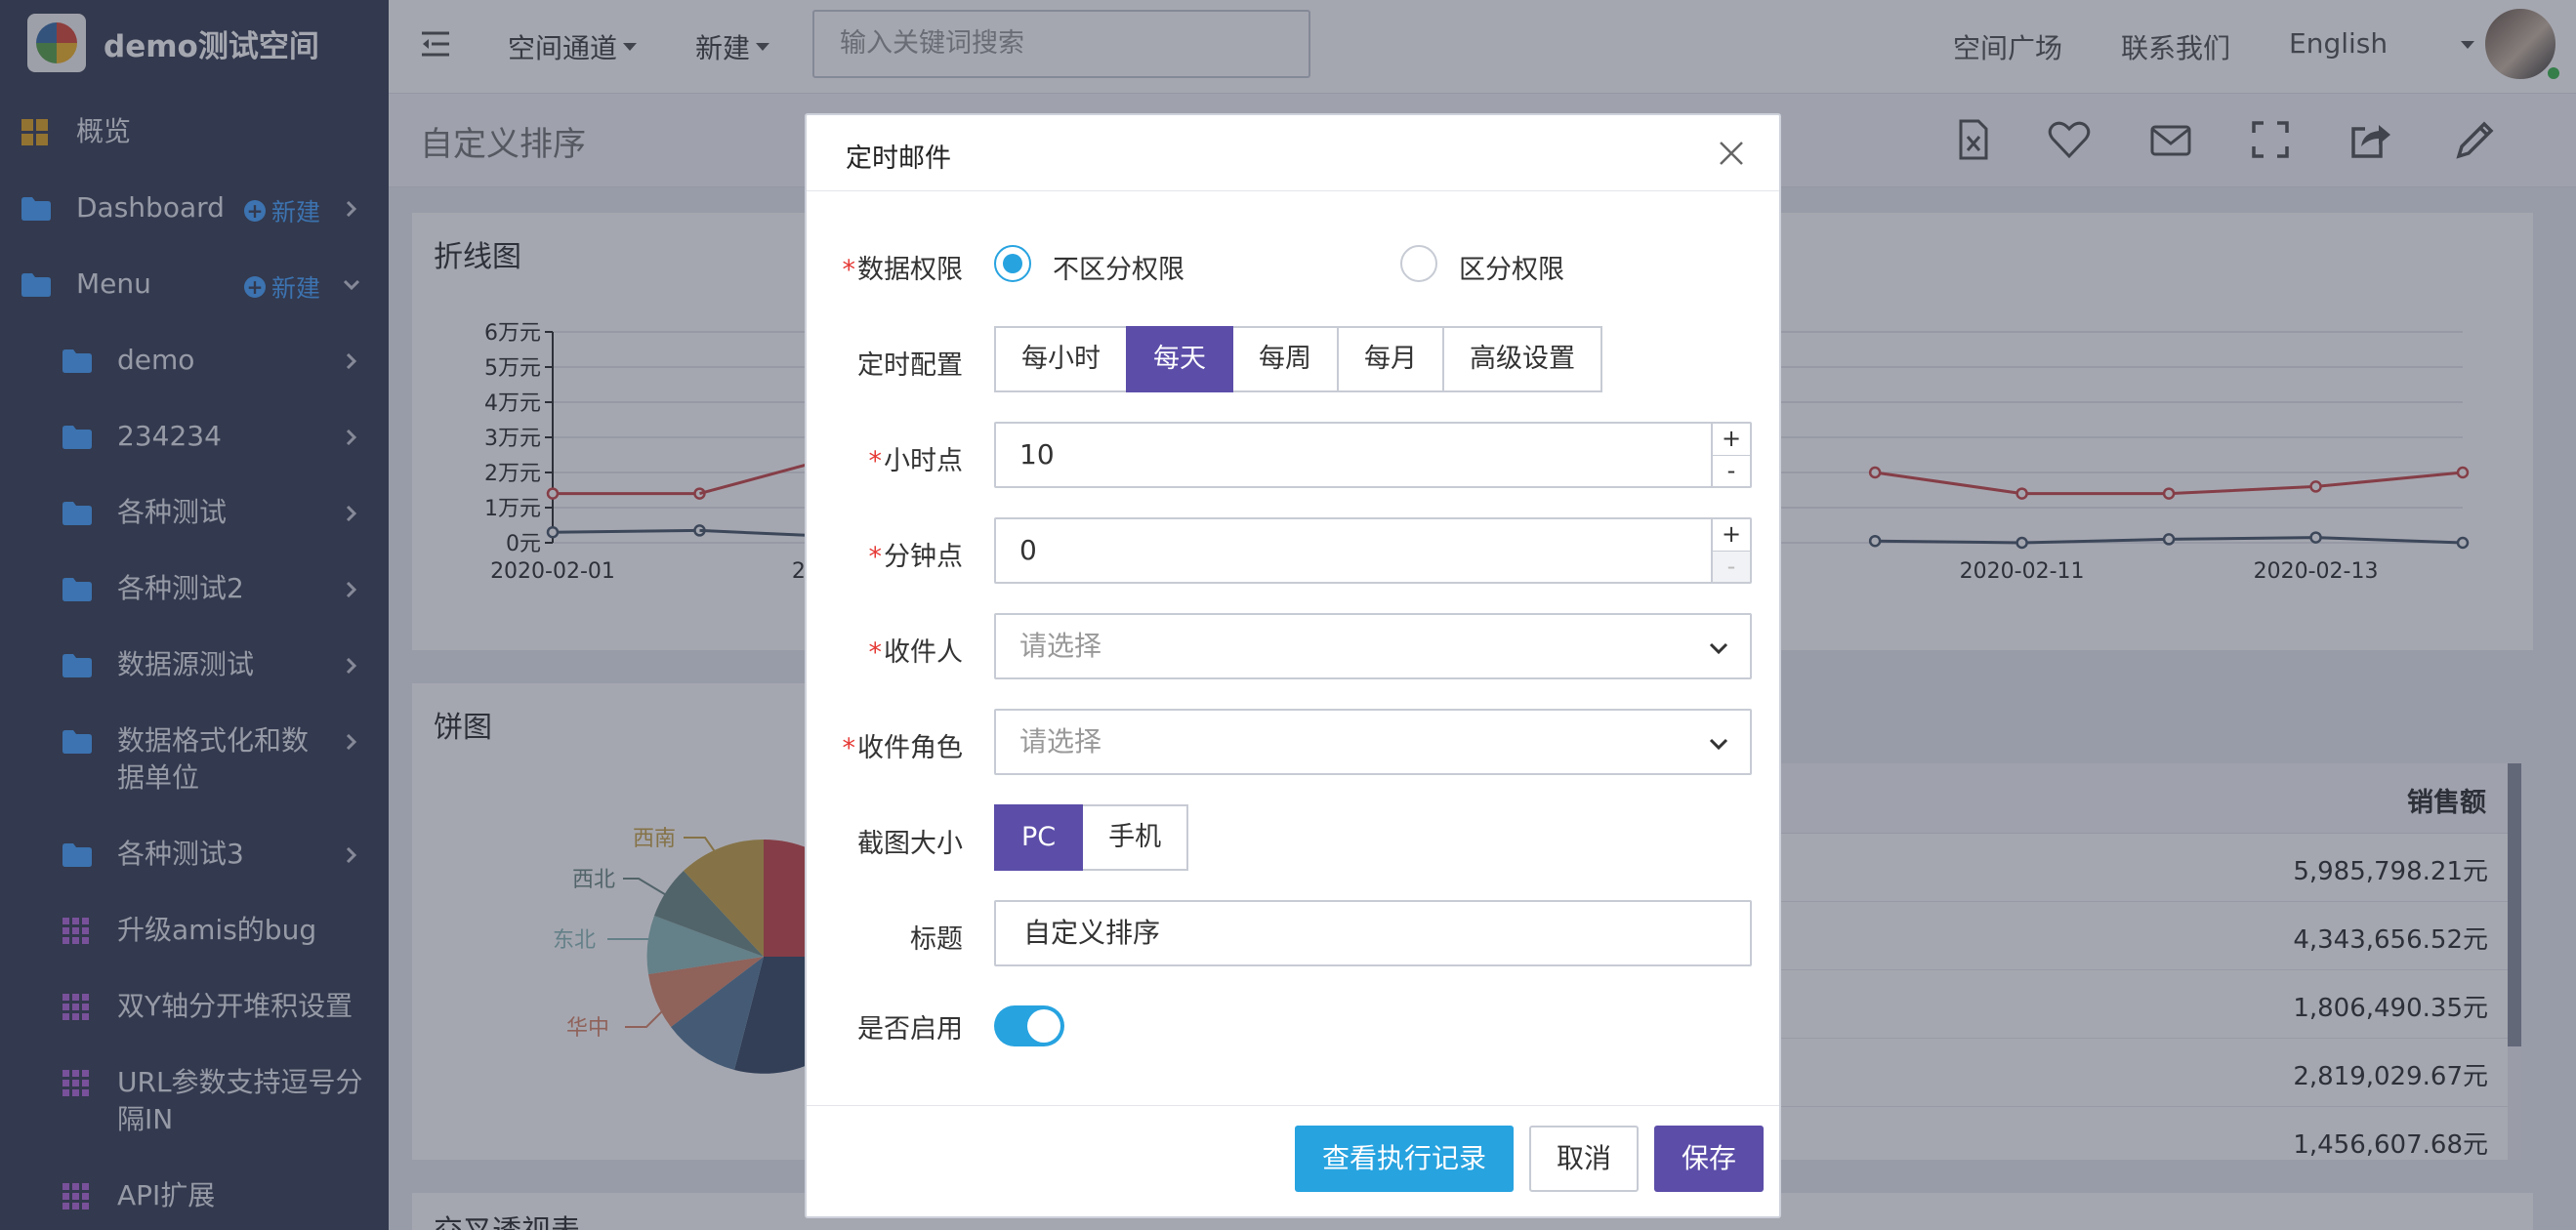  Describe the element at coordinates (1293, 153) in the screenshot. I see `dialog-header: 定时邮件` at that location.